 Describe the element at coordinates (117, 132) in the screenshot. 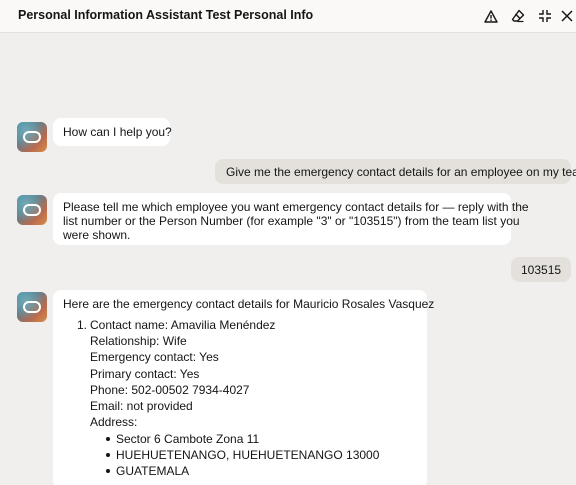

I see `message-text: How can I help you?` at that location.